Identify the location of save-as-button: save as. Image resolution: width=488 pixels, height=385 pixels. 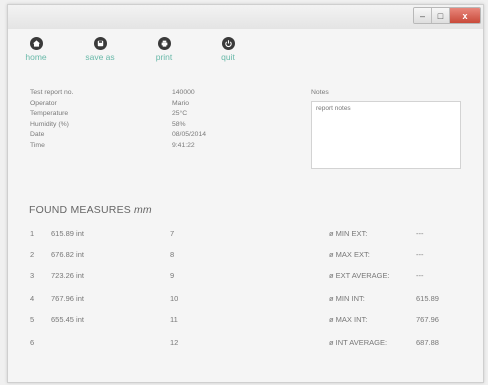
(100, 49).